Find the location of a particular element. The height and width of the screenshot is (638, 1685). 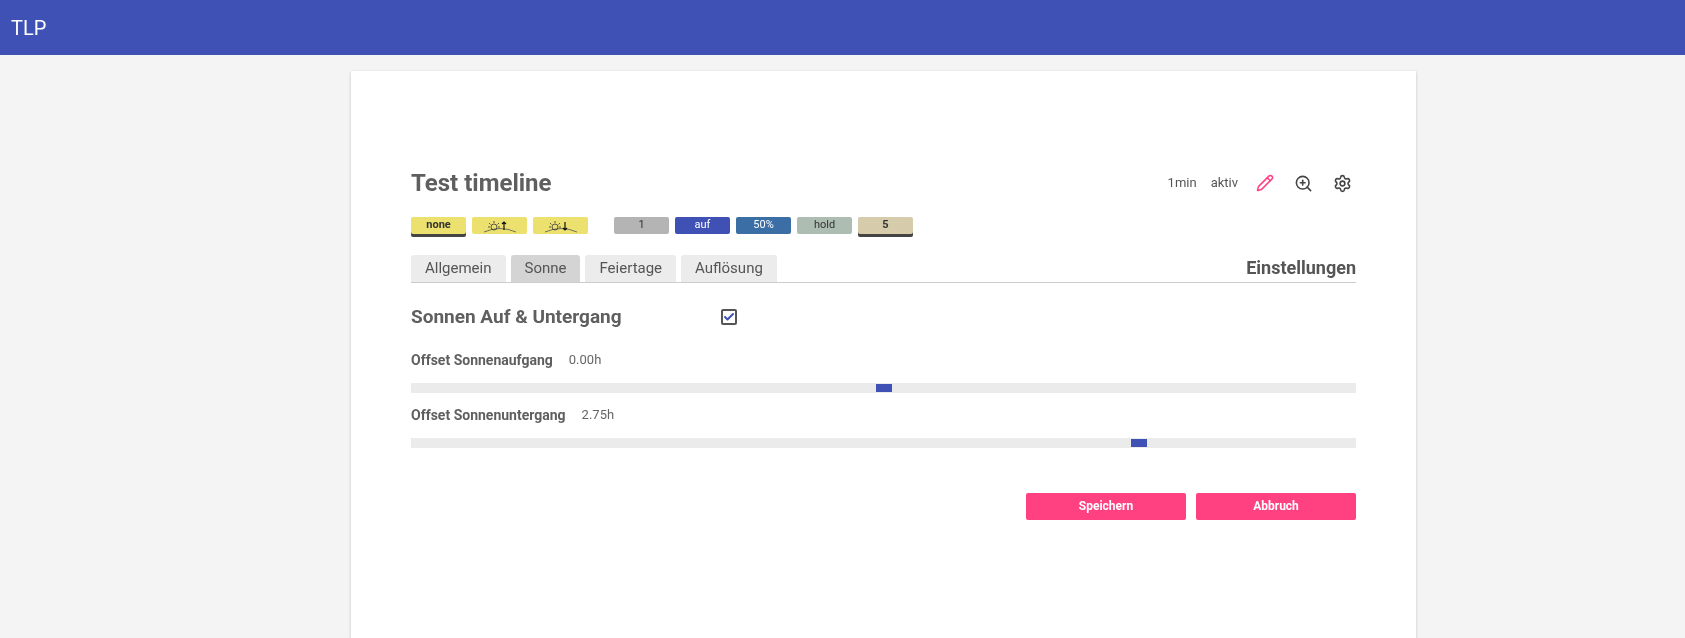

section-heading: Einstellungen is located at coordinates (1301, 268).